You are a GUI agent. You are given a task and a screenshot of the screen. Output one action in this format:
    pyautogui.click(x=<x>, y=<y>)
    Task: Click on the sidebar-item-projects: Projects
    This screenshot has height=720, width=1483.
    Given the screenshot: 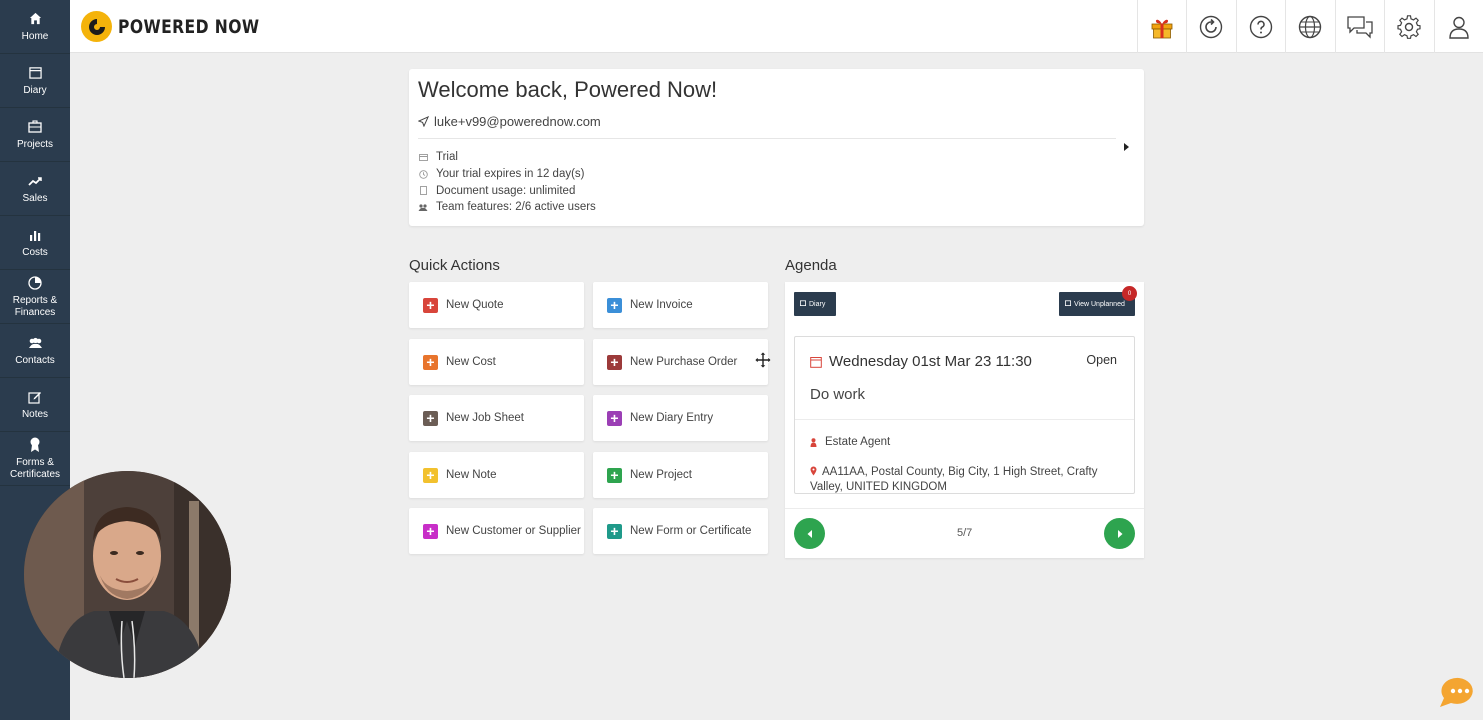 What is the action you would take?
    pyautogui.click(x=35, y=135)
    